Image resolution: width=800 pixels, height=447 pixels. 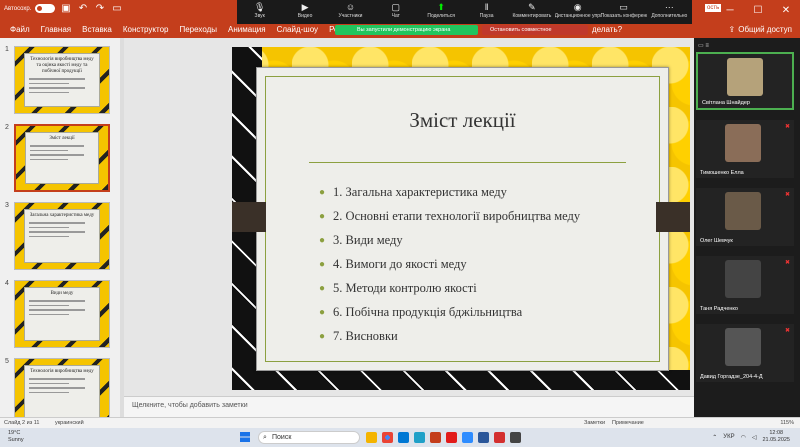 What do you see at coordinates (309, 437) in the screenshot?
I see `taskbar-search: ⌕ Поиск` at bounding box center [309, 437].